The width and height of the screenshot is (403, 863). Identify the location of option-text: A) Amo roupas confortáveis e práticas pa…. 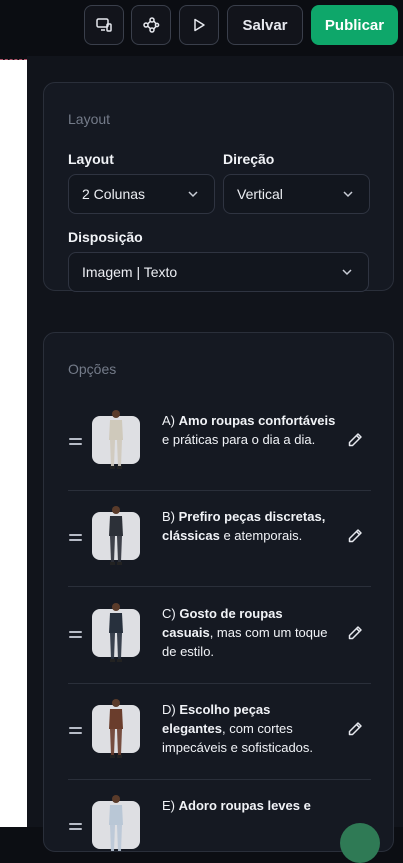
(249, 430).